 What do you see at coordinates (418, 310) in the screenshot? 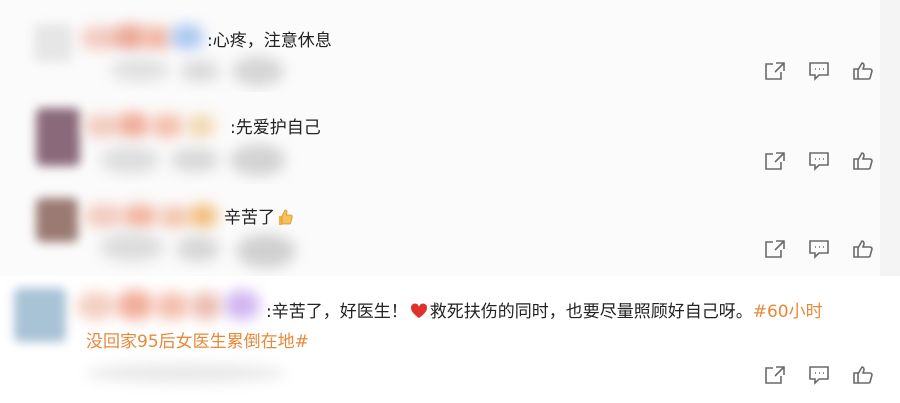
I see `heart-emoji-icon` at bounding box center [418, 310].